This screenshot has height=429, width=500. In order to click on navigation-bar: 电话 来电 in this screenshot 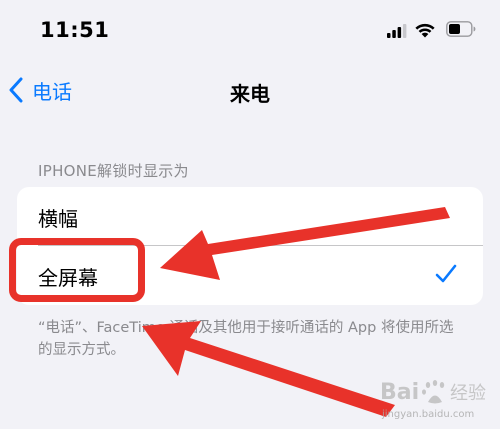, I will do `click(250, 90)`.